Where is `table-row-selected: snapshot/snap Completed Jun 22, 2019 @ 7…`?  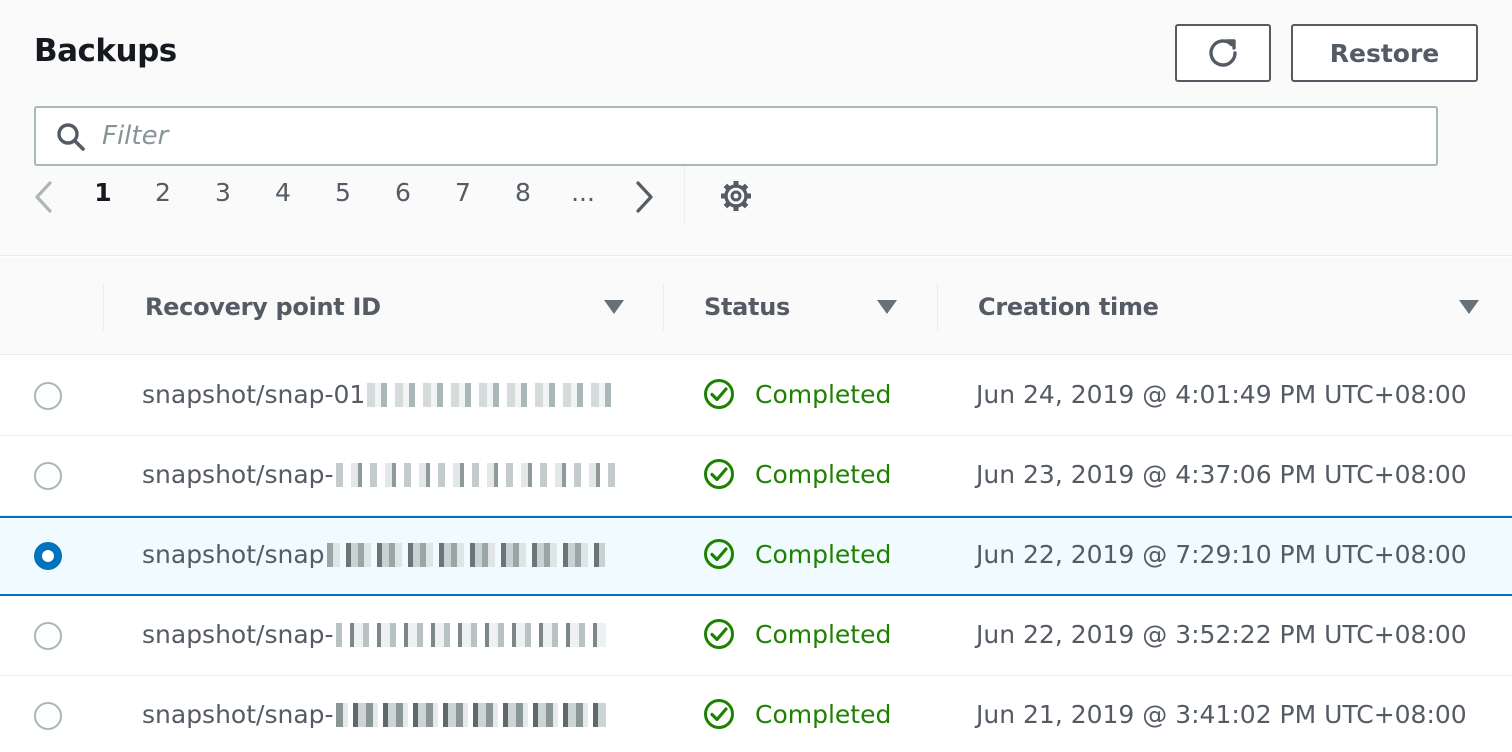 table-row-selected: snapshot/snap Completed Jun 22, 2019 @ 7… is located at coordinates (756, 556).